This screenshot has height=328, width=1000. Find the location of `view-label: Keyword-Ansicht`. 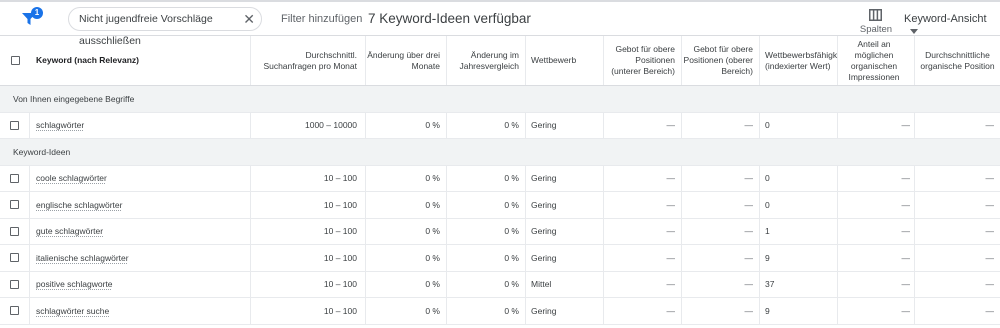

view-label: Keyword-Ansicht is located at coordinates (945, 19).